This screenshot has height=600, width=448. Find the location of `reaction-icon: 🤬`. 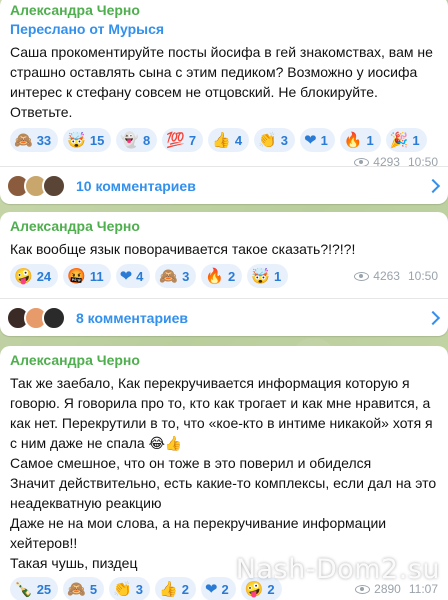

reaction-icon: 🤬 is located at coordinates (76, 275).